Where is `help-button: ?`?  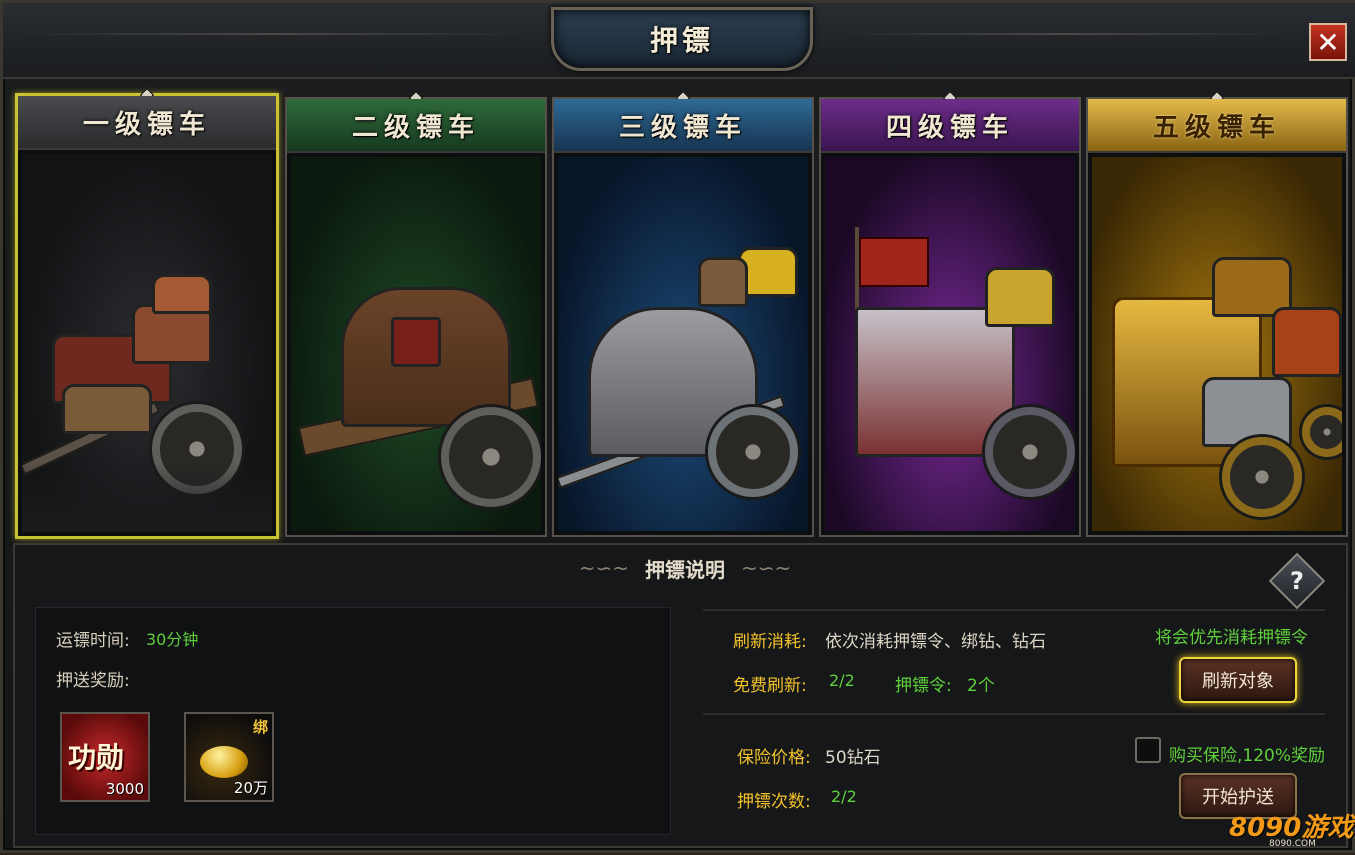
help-button: ? is located at coordinates (1297, 581).